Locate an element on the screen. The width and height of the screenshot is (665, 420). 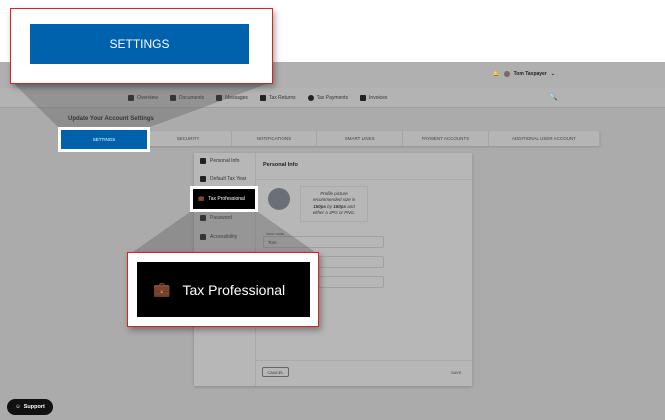
highlight-settings-tab: SETTINGS is located at coordinates (104, 139).